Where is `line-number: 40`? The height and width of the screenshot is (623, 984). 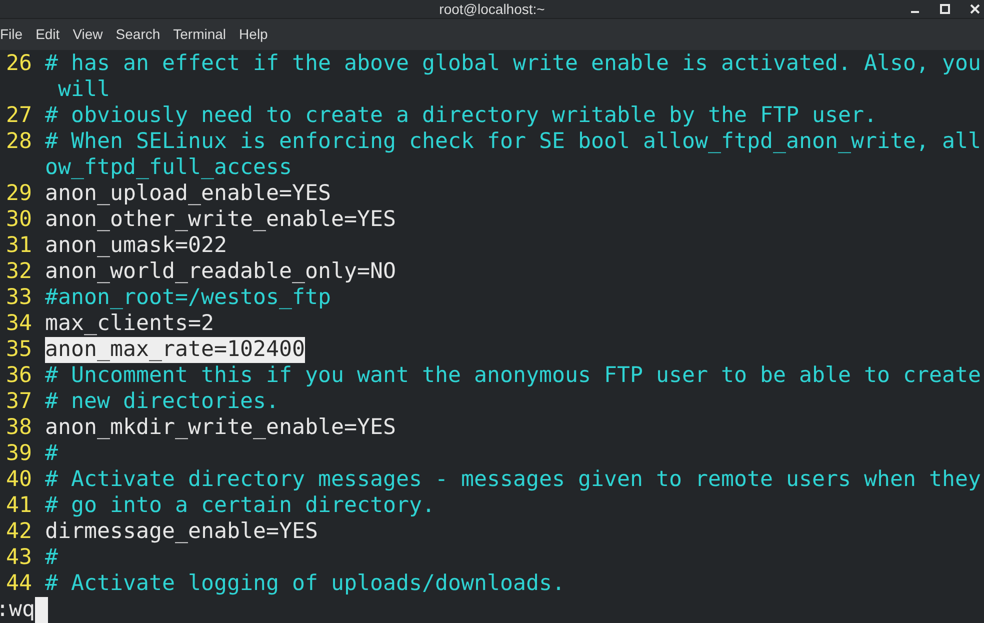 line-number: 40 is located at coordinates (19, 480).